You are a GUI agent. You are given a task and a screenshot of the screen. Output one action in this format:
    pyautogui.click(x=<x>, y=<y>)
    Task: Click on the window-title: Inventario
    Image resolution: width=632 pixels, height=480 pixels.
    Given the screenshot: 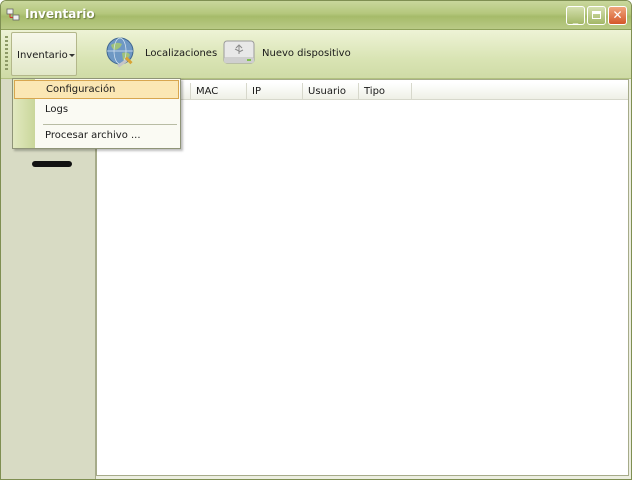 What is the action you would take?
    pyautogui.click(x=60, y=14)
    